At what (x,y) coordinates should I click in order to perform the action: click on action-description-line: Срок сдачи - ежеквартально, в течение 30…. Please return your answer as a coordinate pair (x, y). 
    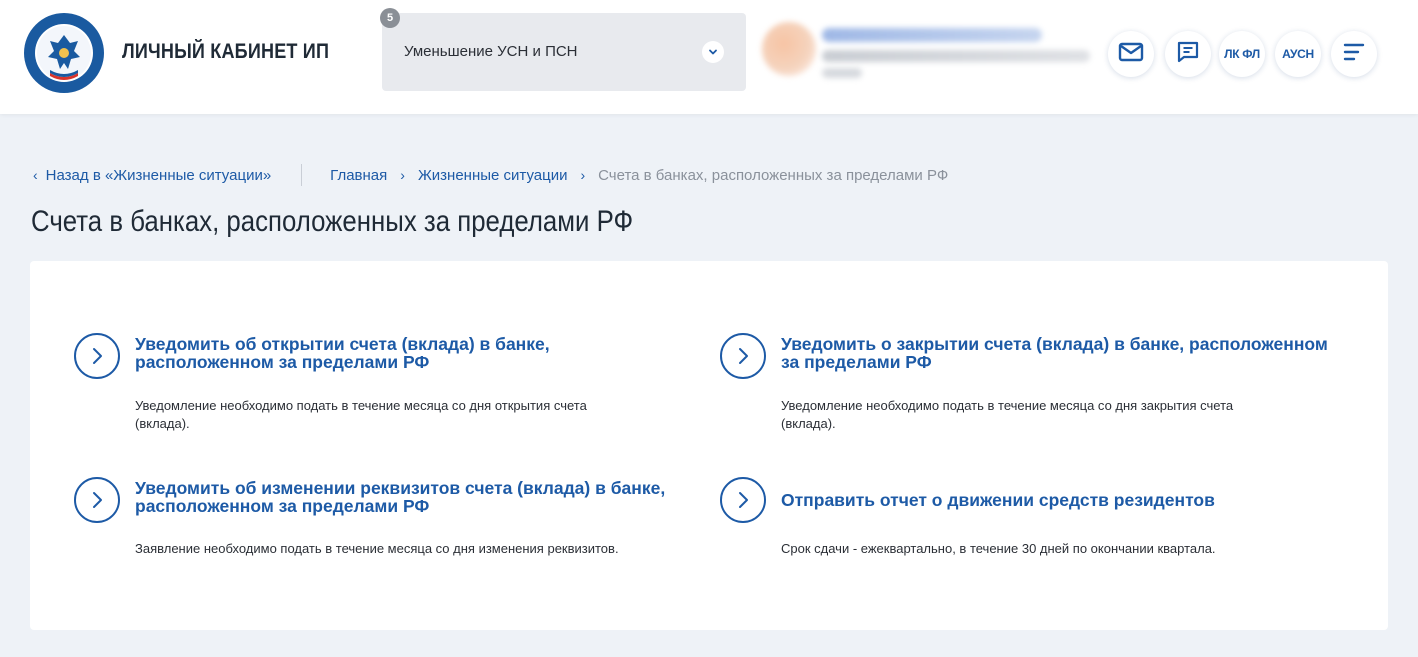
    Looking at the image, I should click on (998, 548).